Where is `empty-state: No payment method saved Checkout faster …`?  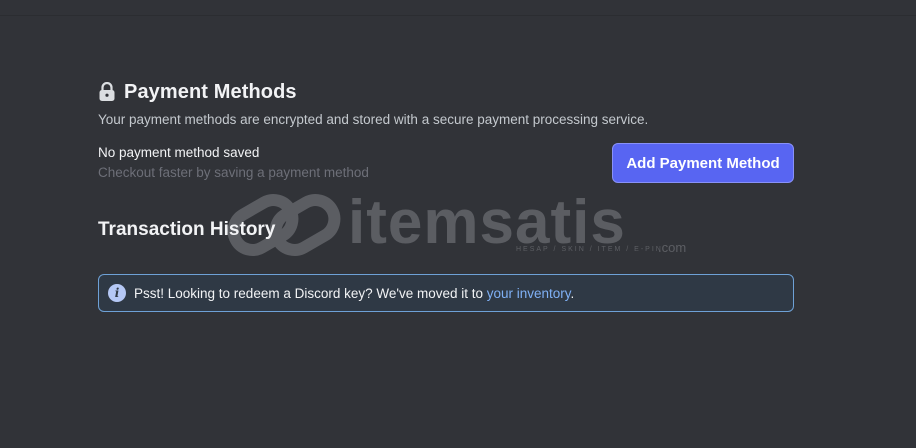 empty-state: No payment method saved Checkout faster … is located at coordinates (233, 163).